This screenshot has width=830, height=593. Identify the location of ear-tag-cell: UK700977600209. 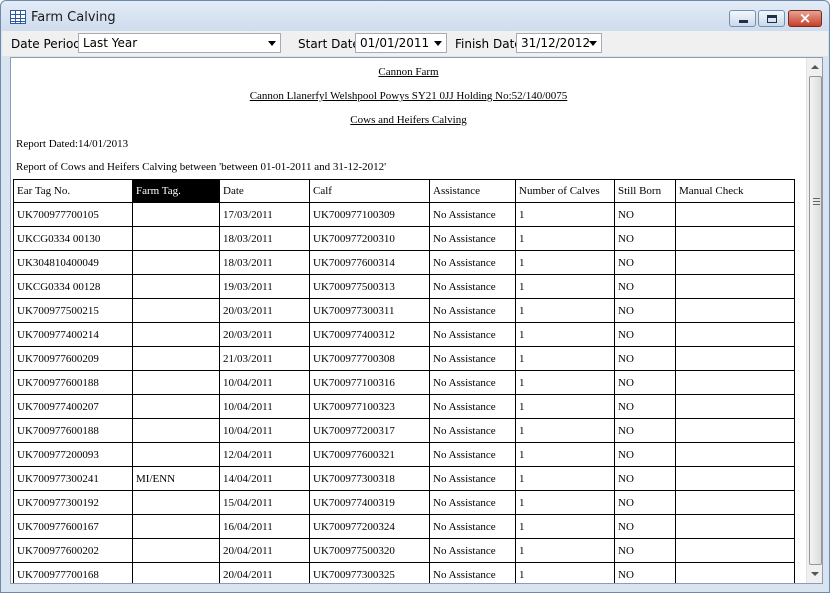
(73, 358).